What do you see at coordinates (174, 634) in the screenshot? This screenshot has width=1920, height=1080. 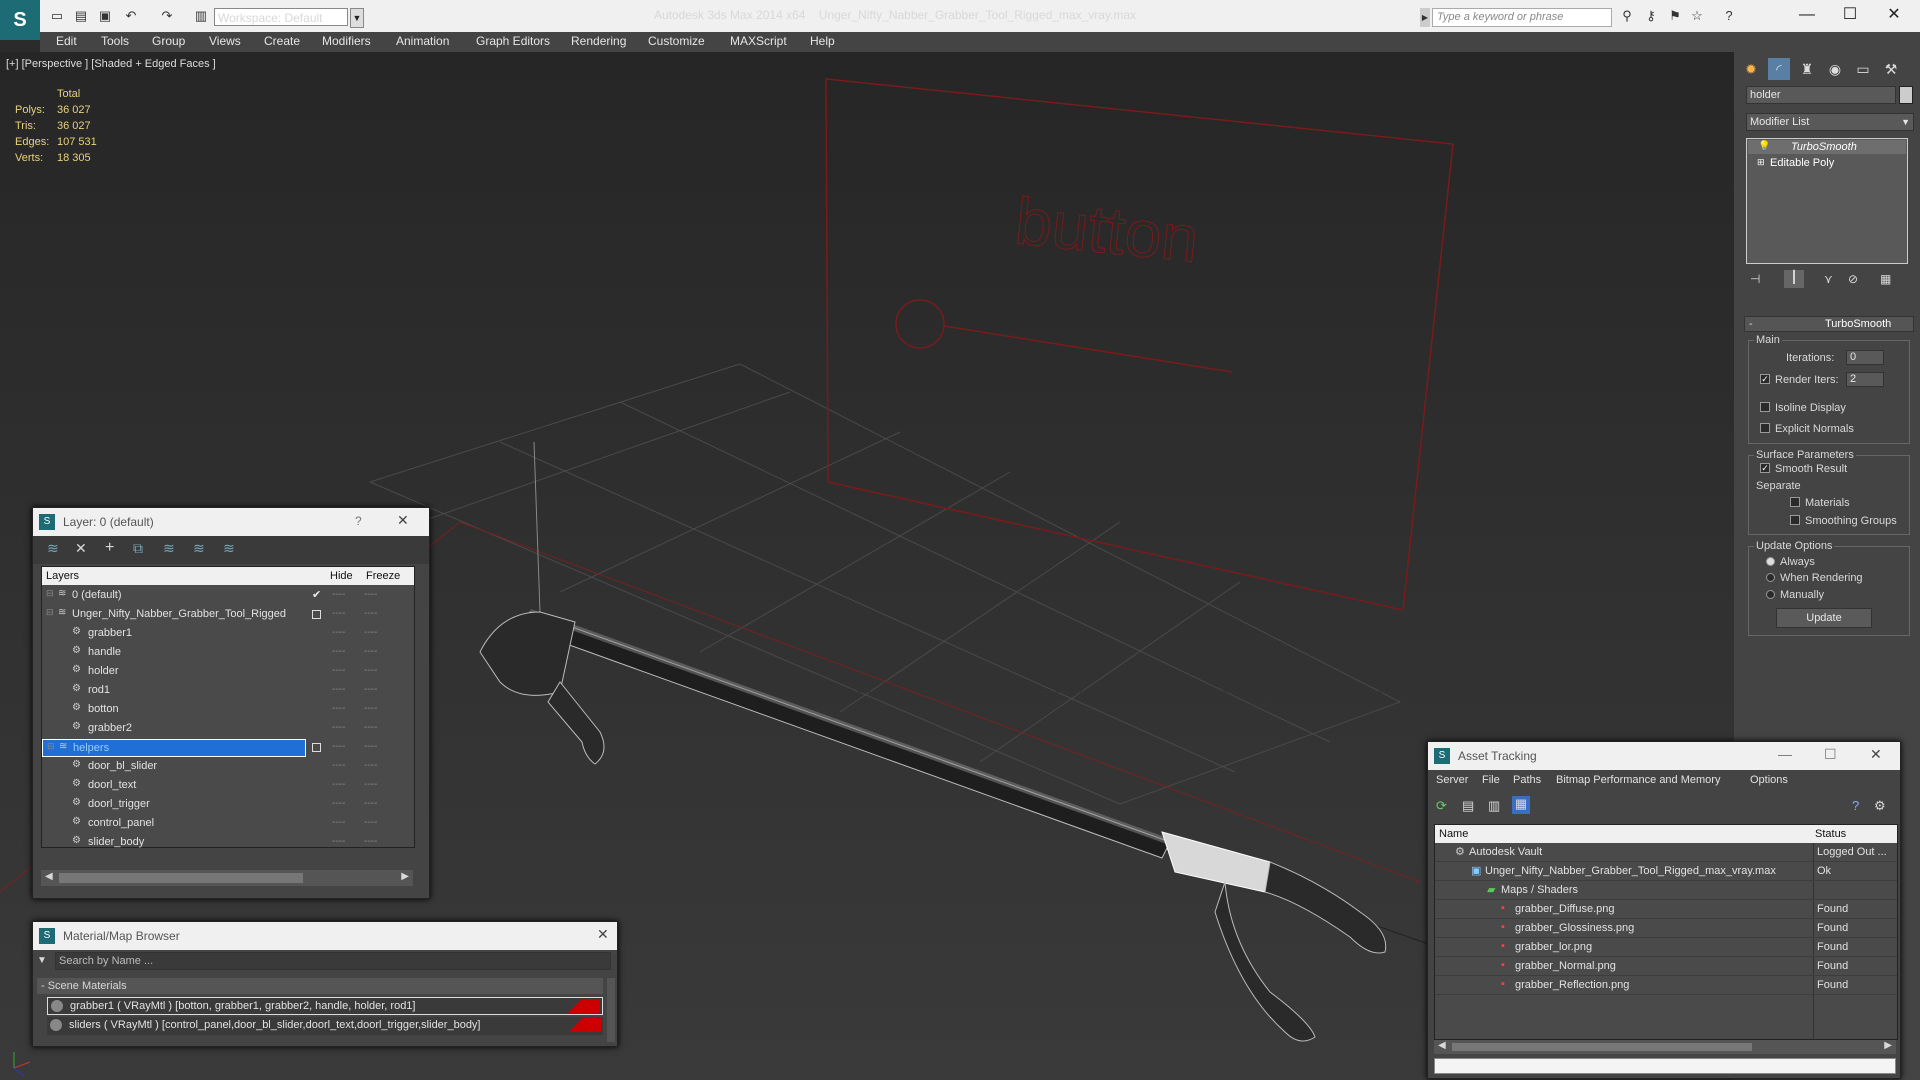 I see `layer-name-cell: ⚙ grabber1` at bounding box center [174, 634].